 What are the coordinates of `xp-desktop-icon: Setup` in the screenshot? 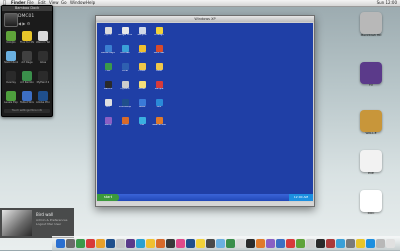 It's located at (108, 124).